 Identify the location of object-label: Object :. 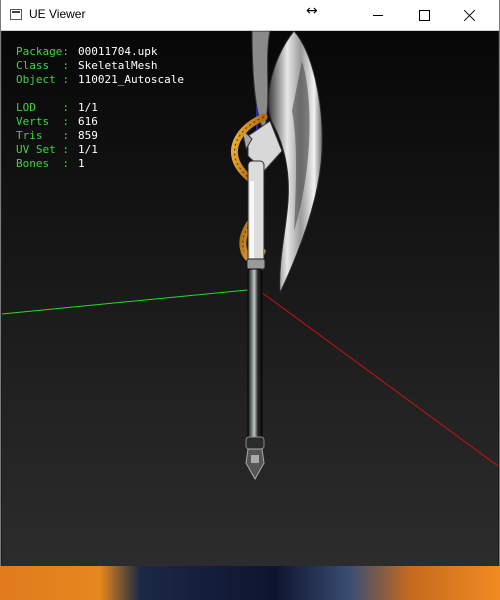
(42, 79).